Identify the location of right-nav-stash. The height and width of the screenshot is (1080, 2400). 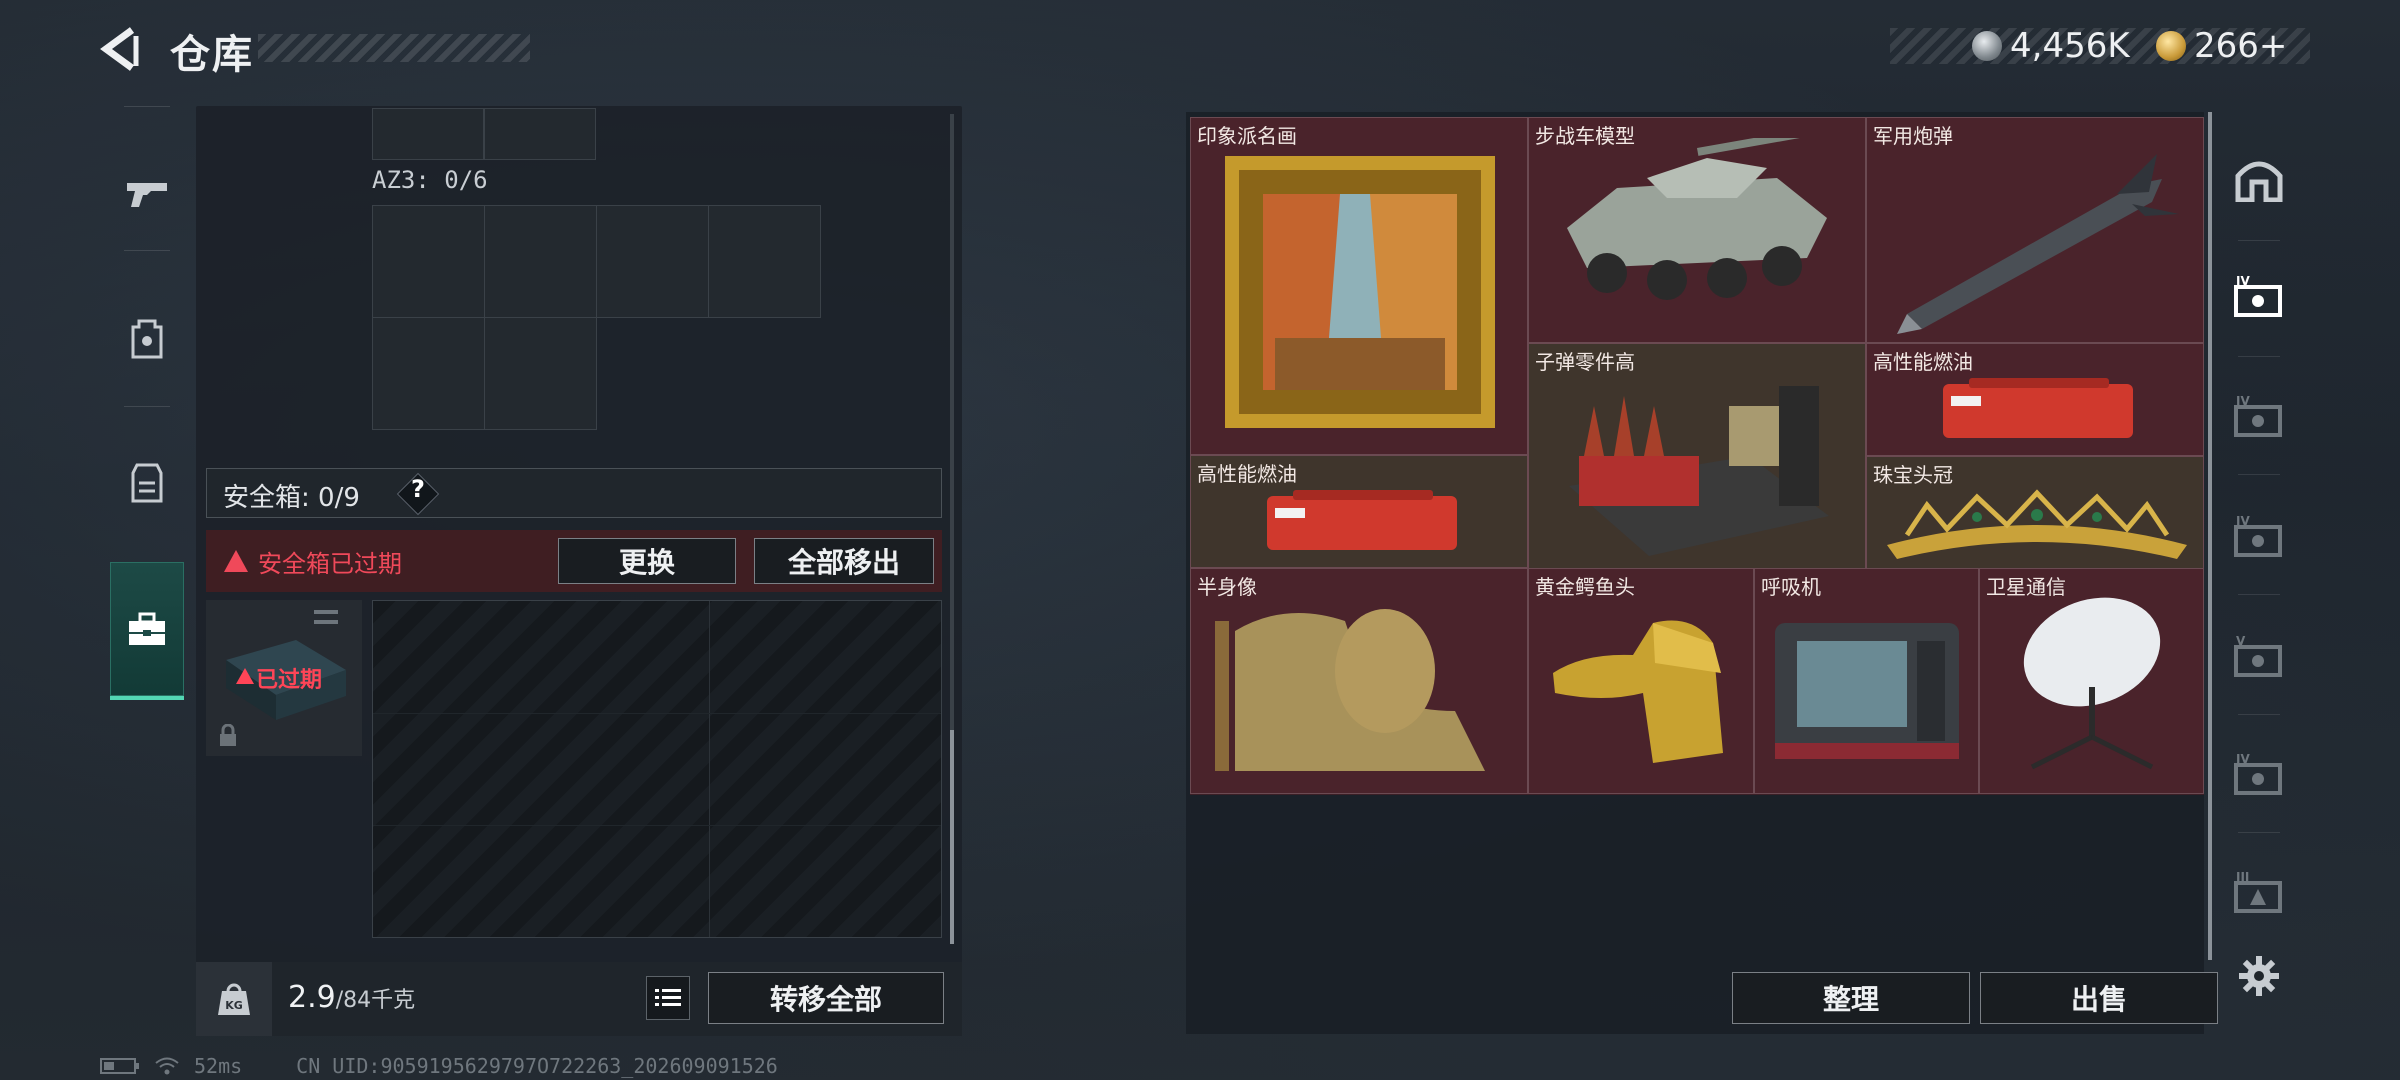
(2259, 180).